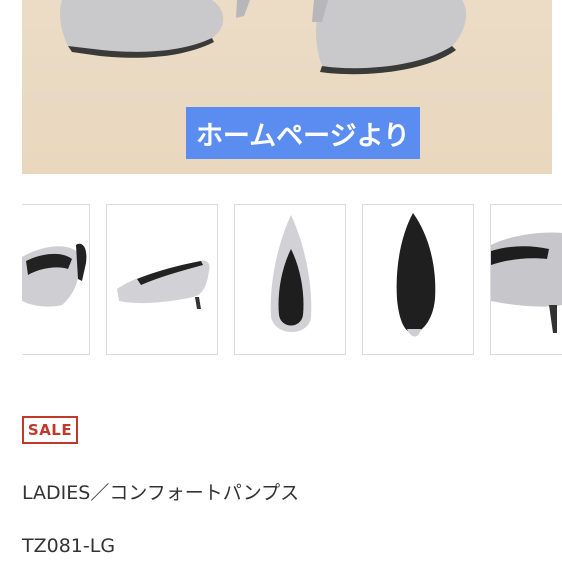  Describe the element at coordinates (161, 493) in the screenshot. I see `product-name: LADIES／コンフォートパンプス` at that location.